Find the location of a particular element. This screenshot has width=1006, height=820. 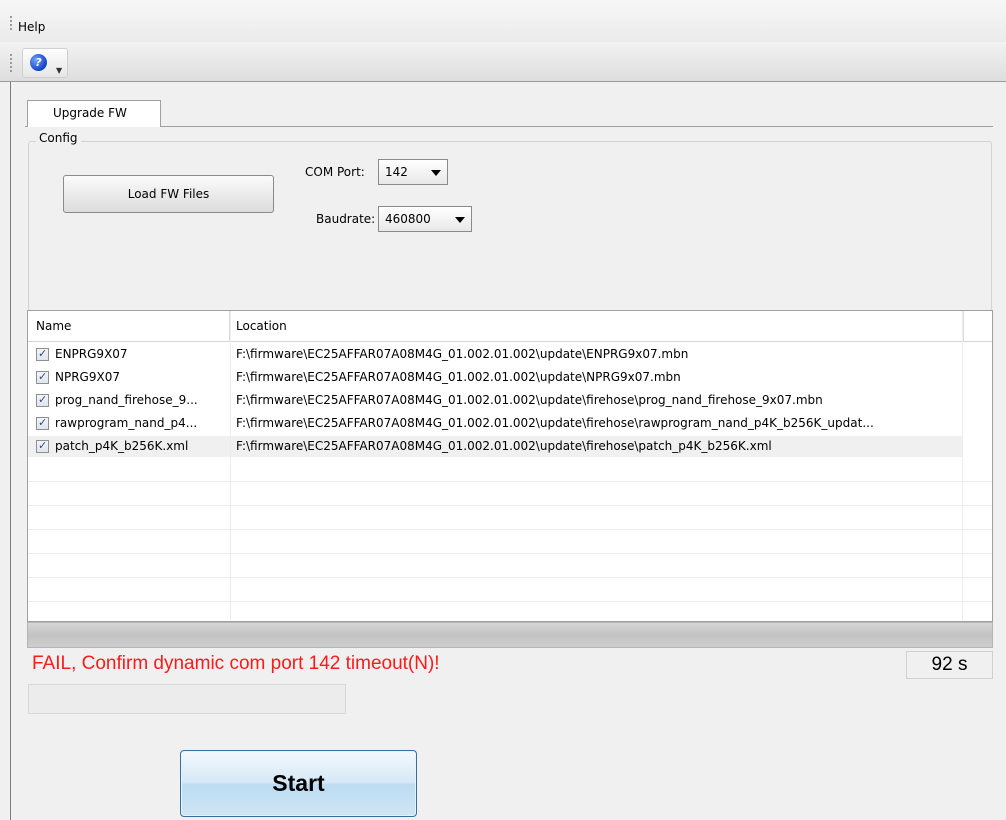

elapsed-time: 92 s is located at coordinates (949, 664).